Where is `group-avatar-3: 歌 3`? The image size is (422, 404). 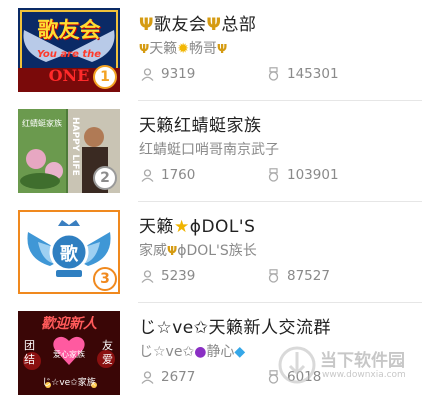 group-avatar-3: 歌 3 is located at coordinates (69, 252).